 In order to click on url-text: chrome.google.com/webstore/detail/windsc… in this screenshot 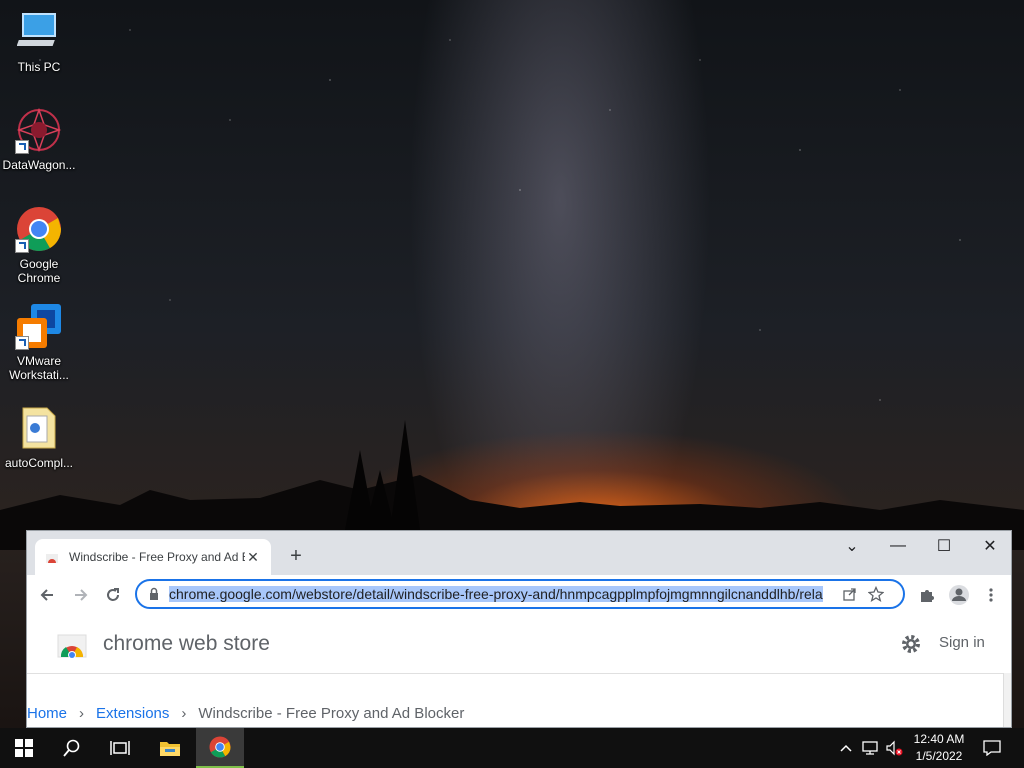, I will do `click(503, 594)`.